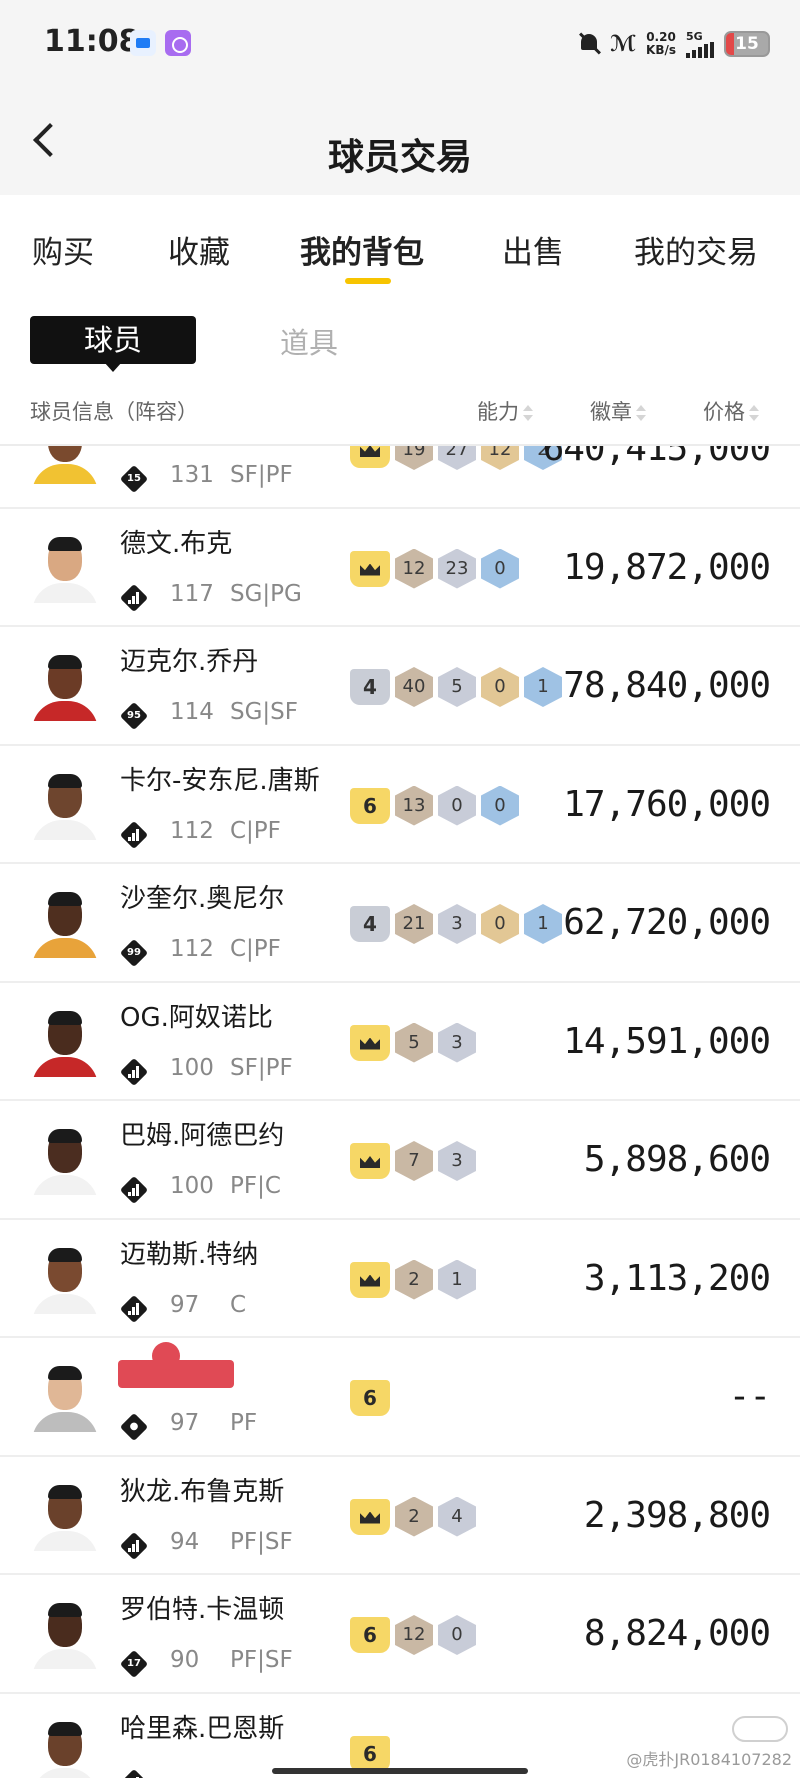  What do you see at coordinates (400, 568) in the screenshot?
I see `player-row: 德文.布克 117 SG|PG 12 23 0 19,872,000` at bounding box center [400, 568].